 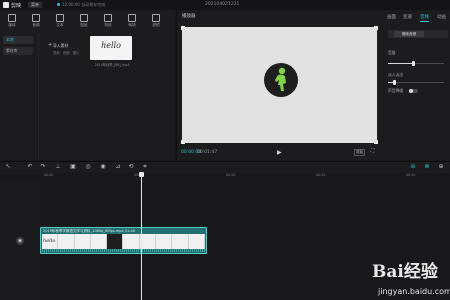 I want to click on denoise-toggle, so click(x=413, y=91).